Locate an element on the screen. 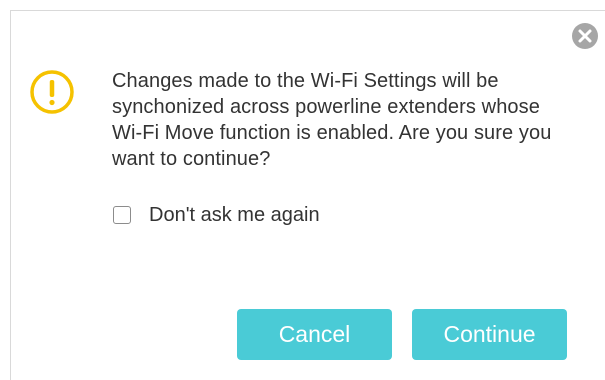  close-icon is located at coordinates (585, 36).